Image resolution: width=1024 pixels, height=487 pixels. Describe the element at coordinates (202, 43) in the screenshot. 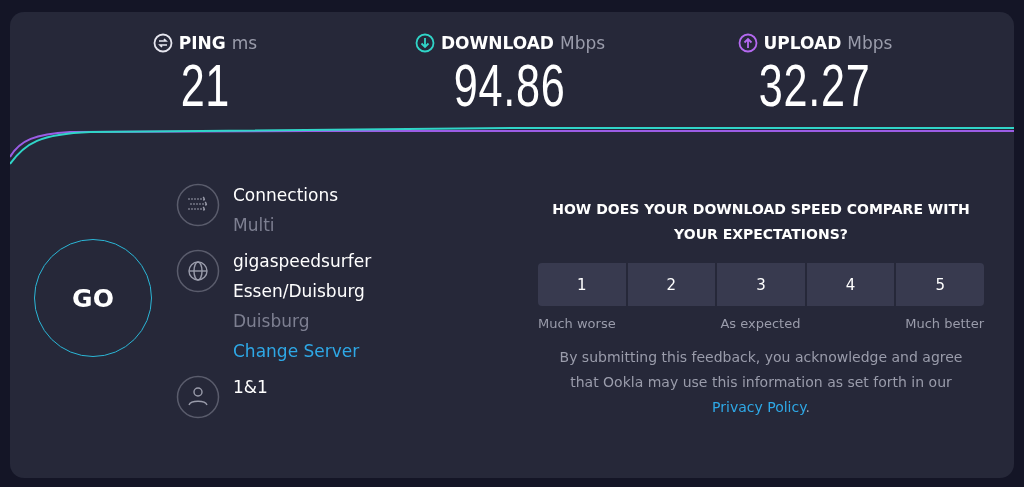

I see `metric-label: PING` at that location.